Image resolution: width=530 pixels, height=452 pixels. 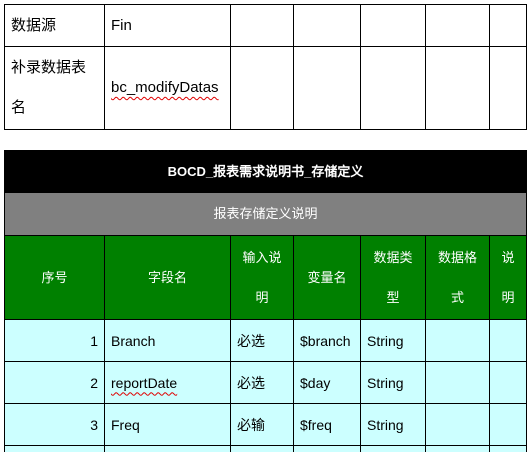 I want to click on table-title-cell: BOCD_报表需求说明书_存储定义, so click(x=266, y=172).